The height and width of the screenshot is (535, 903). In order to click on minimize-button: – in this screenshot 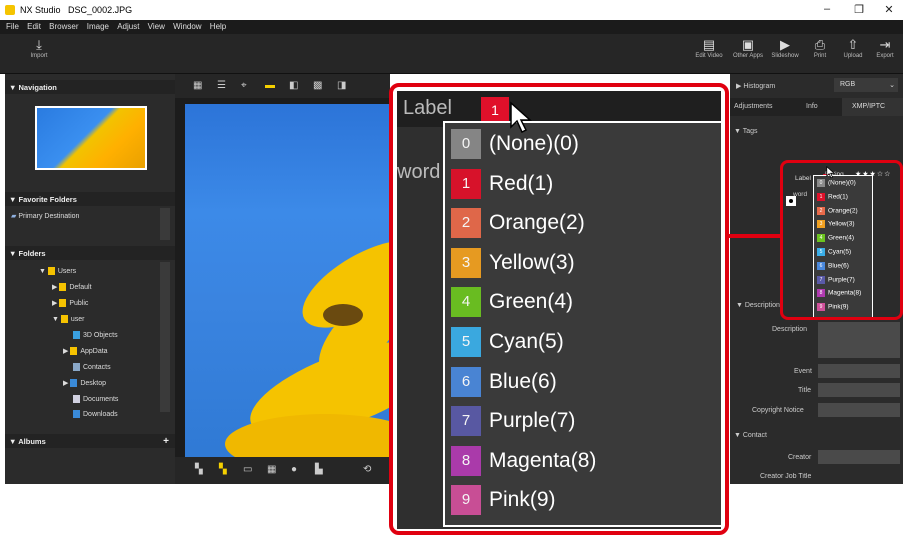, I will do `click(827, 9)`.